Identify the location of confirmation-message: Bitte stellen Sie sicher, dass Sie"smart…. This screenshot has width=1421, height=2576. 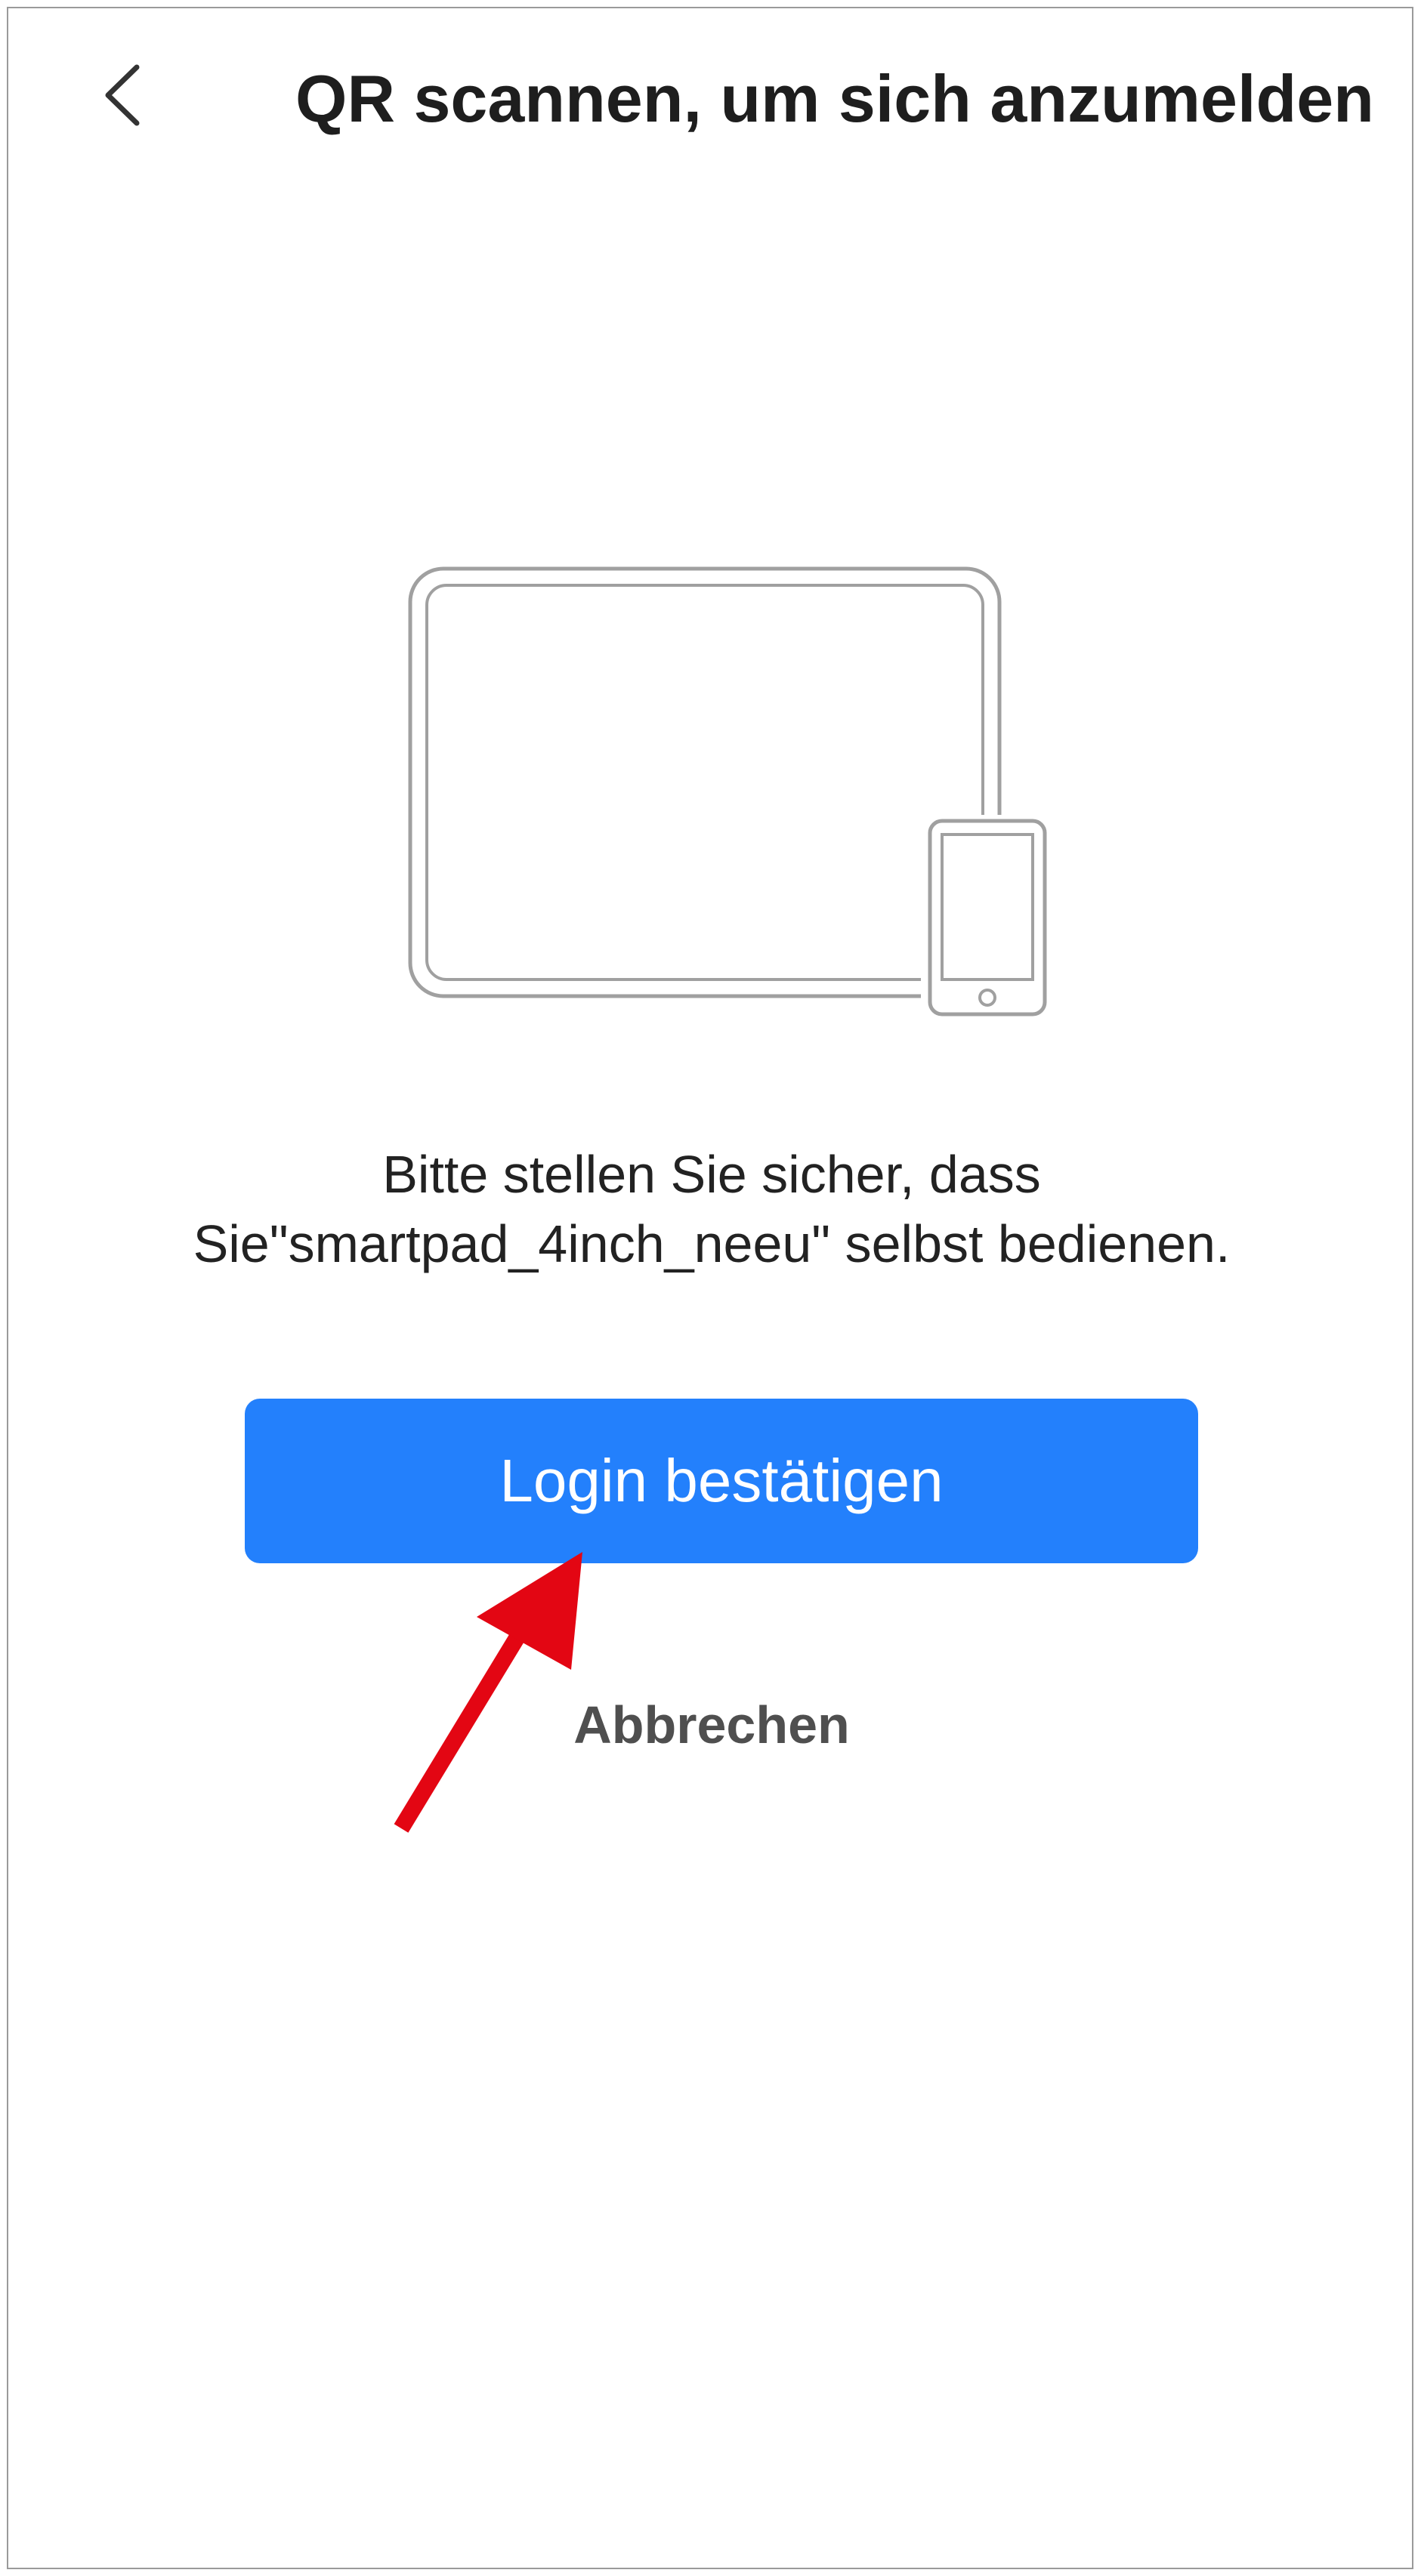
(710, 1209).